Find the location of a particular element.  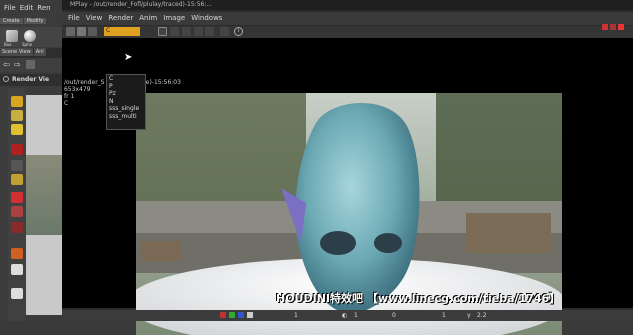

menu-view: View is located at coordinates (94, 18).